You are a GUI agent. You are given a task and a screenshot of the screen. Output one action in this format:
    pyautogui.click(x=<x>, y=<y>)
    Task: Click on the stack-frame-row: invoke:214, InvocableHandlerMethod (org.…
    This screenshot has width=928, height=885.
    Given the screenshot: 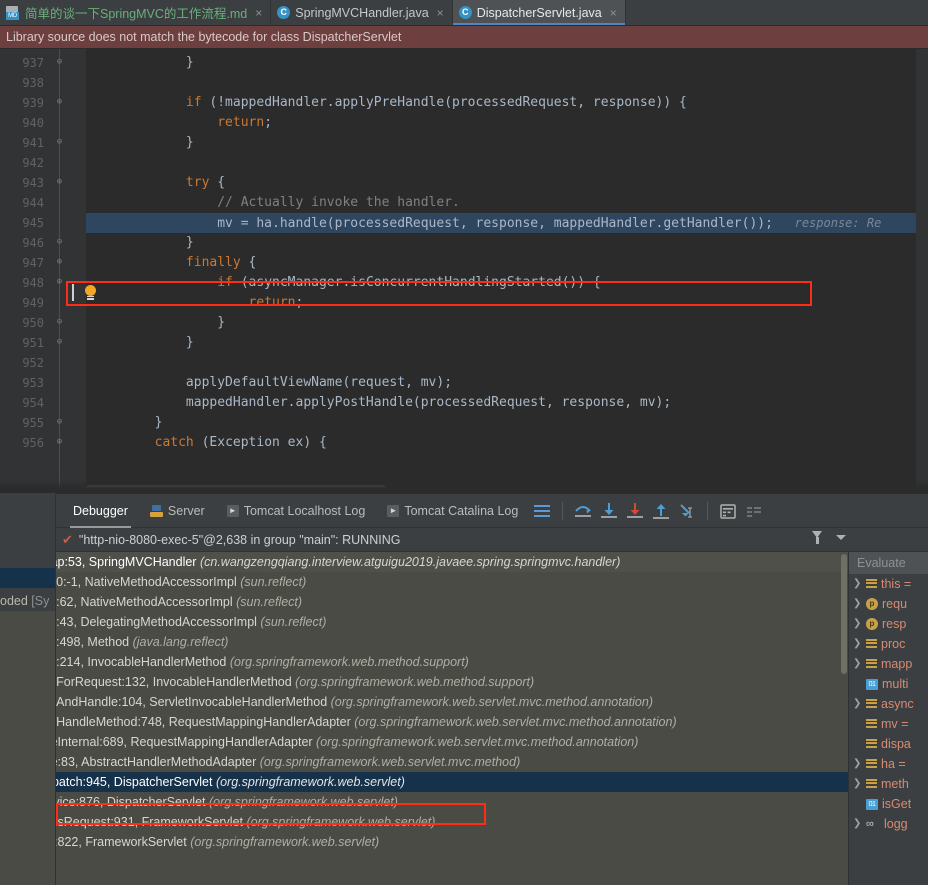 What is the action you would take?
    pyautogui.click(x=424, y=662)
    